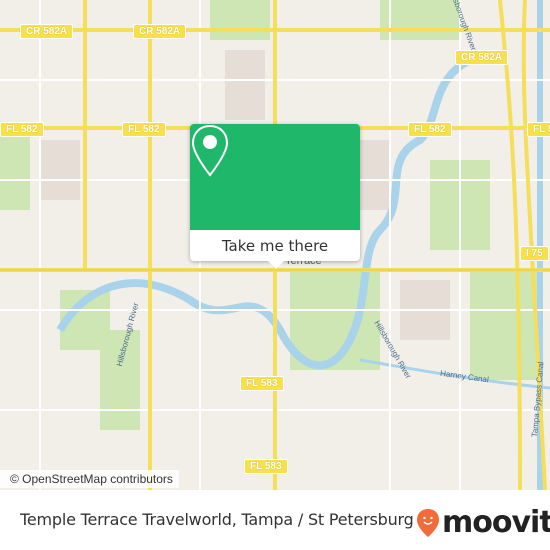 This screenshot has height=550, width=550. Describe the element at coordinates (275, 177) in the screenshot. I see `popup-header` at that location.